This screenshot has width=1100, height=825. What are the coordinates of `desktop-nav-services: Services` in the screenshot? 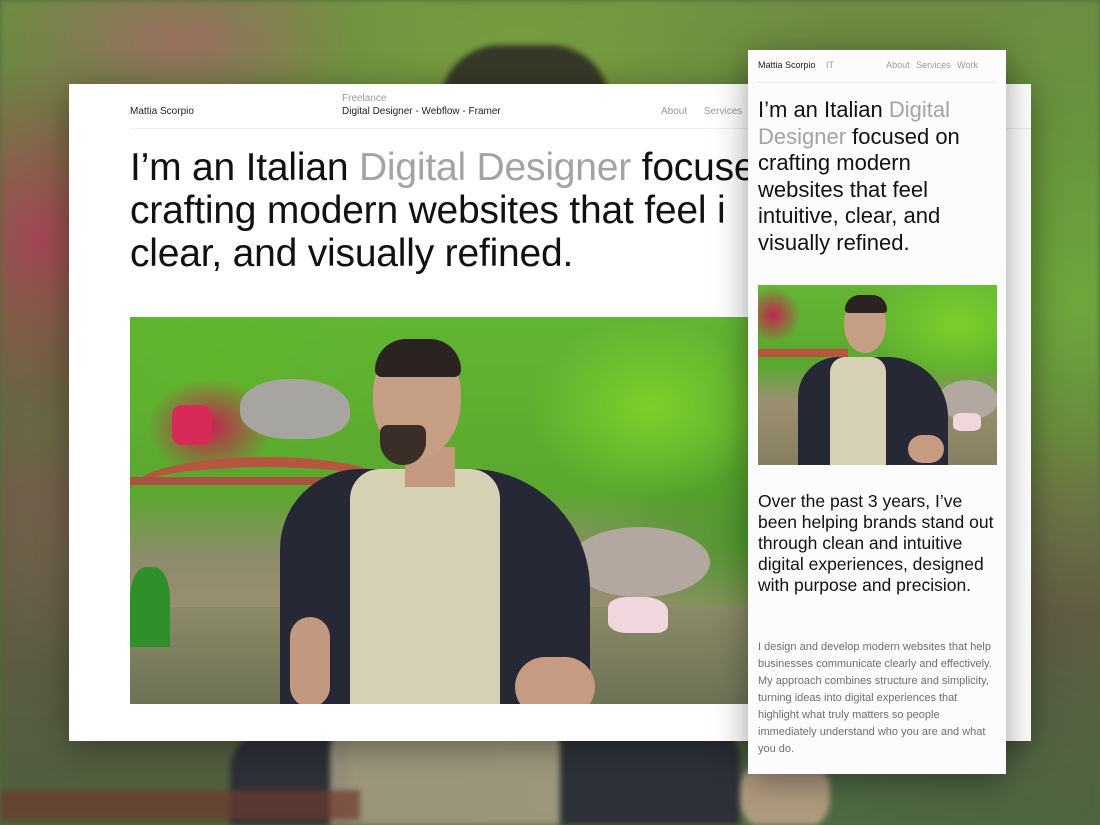 It's located at (723, 111).